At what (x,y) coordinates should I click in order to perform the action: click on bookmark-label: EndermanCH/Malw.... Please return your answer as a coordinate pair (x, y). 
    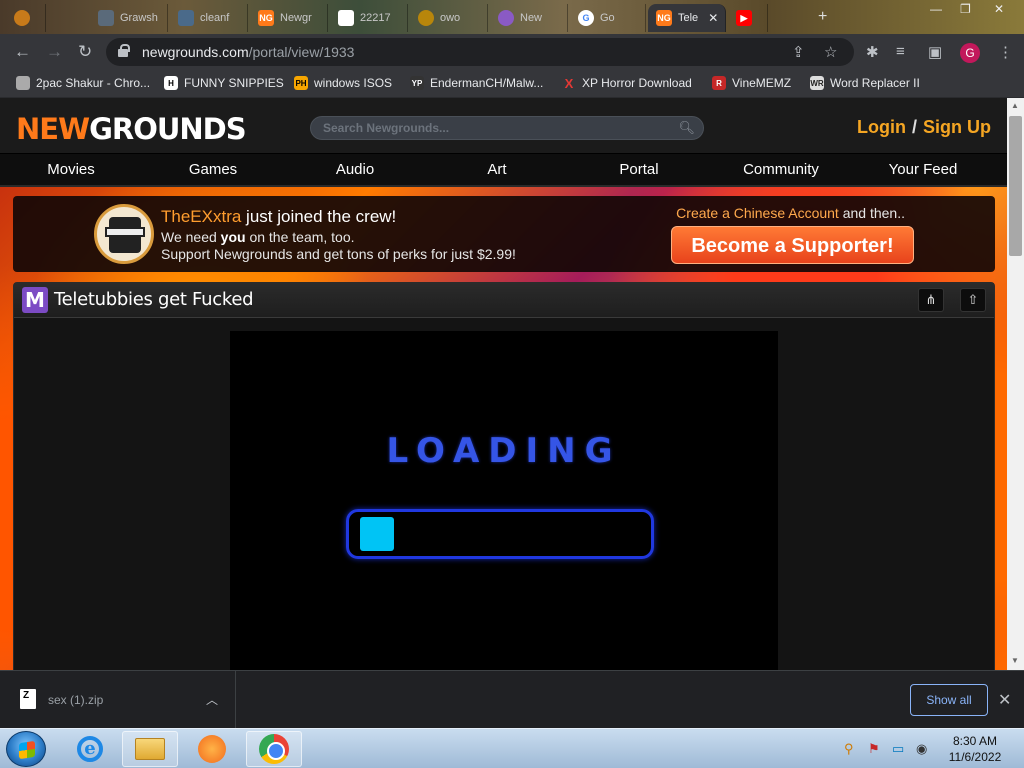
    Looking at the image, I should click on (487, 83).